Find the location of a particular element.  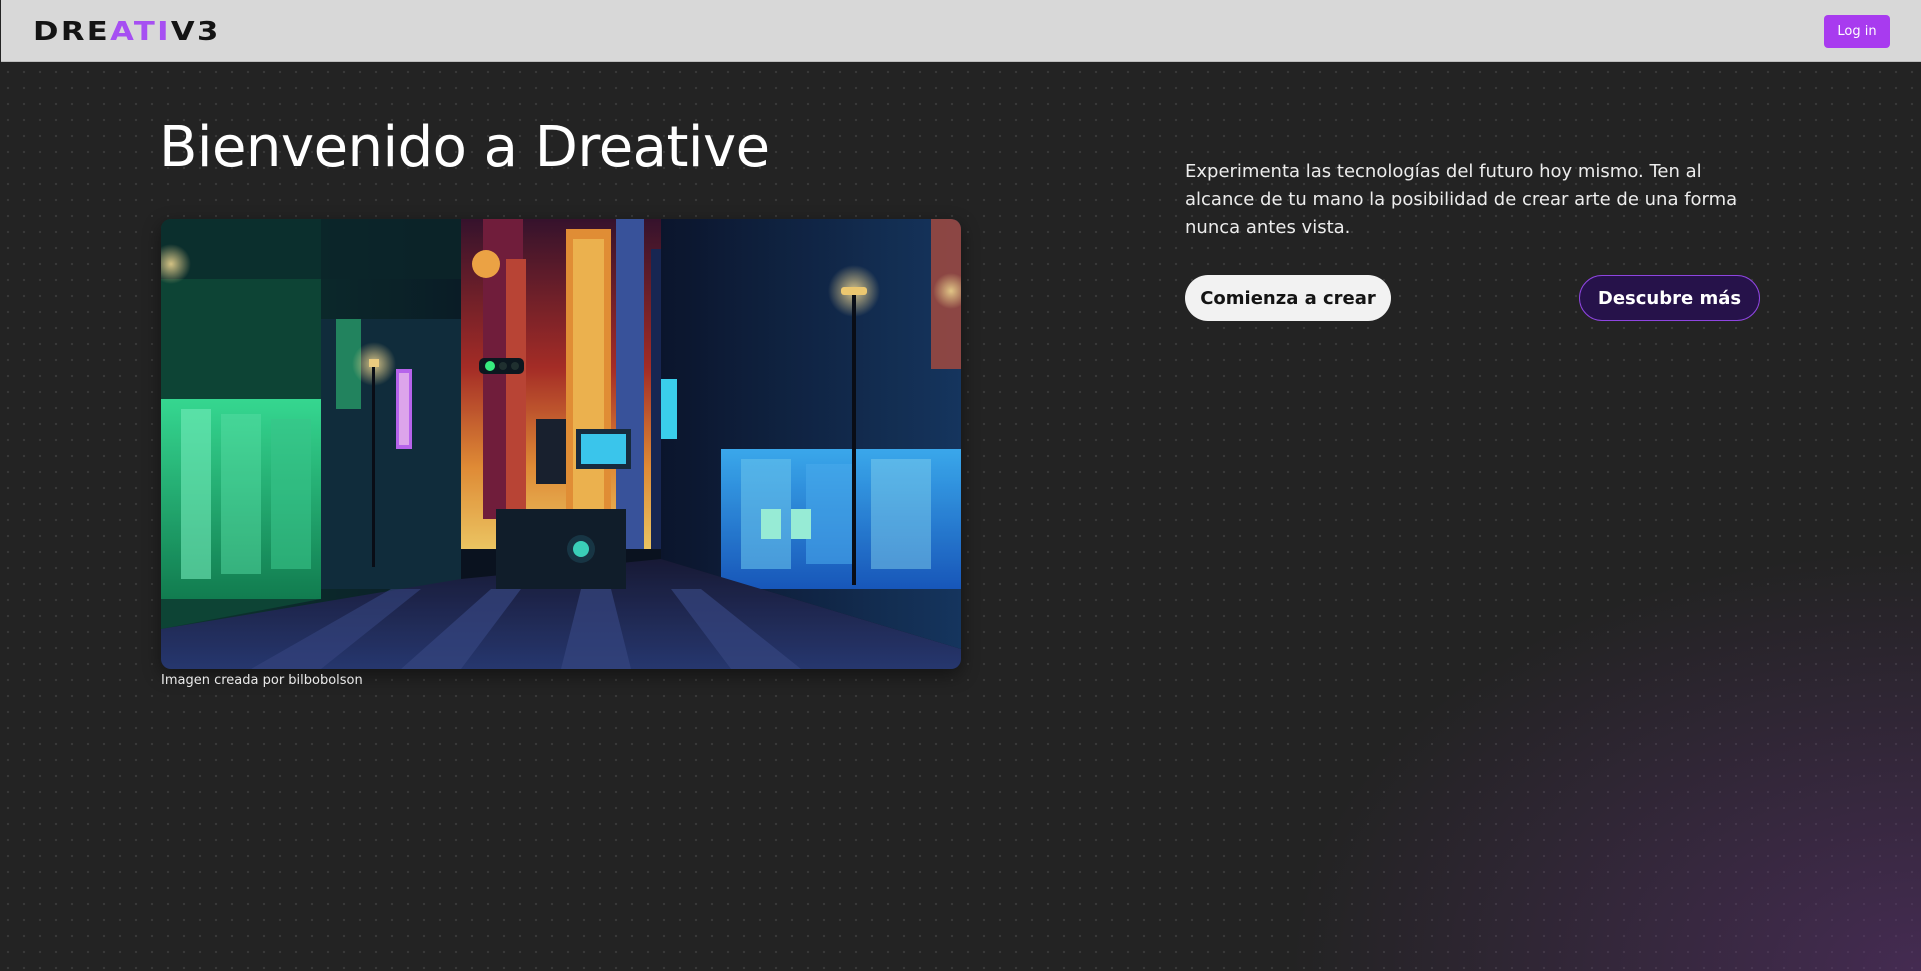

start-creating-button: Comienza a crear is located at coordinates (1288, 298).